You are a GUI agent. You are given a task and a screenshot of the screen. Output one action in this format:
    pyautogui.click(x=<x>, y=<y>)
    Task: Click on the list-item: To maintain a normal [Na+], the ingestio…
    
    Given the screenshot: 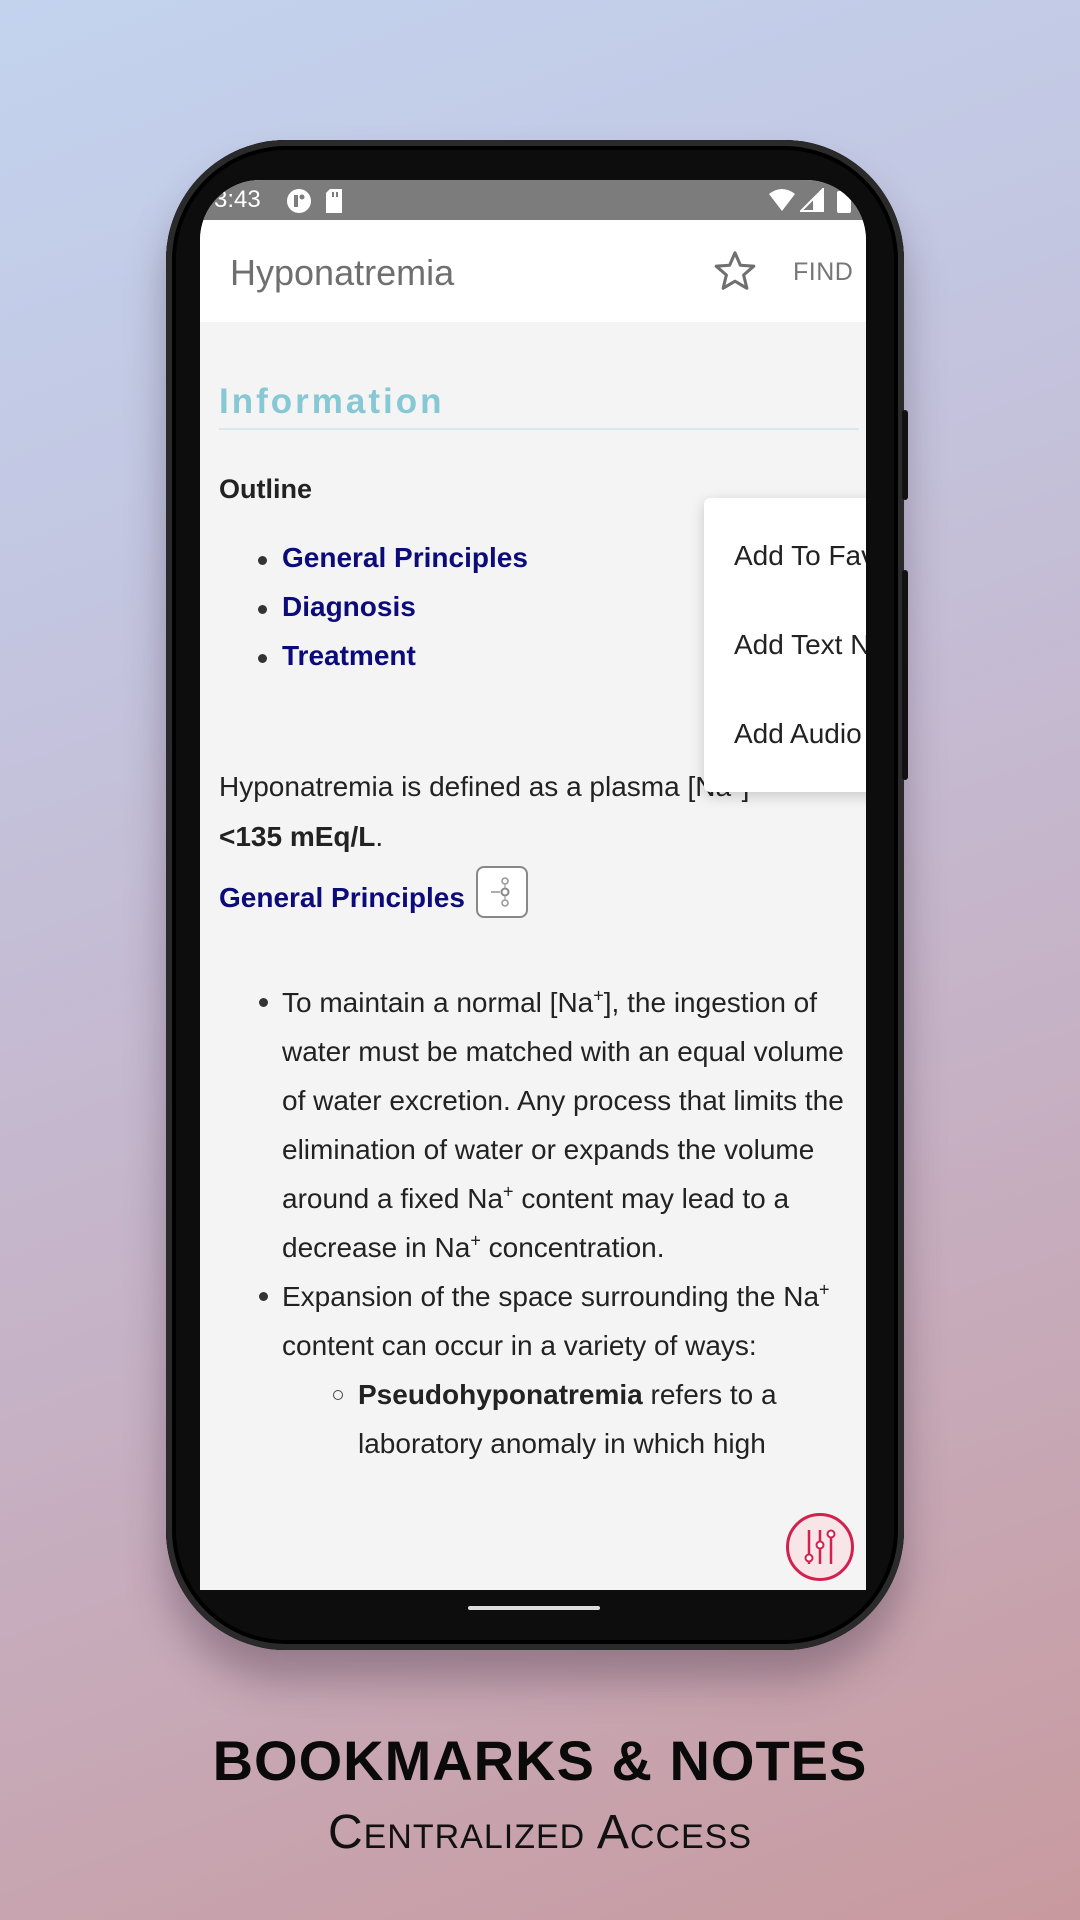 What is the action you would take?
    pyautogui.click(x=558, y=1125)
    